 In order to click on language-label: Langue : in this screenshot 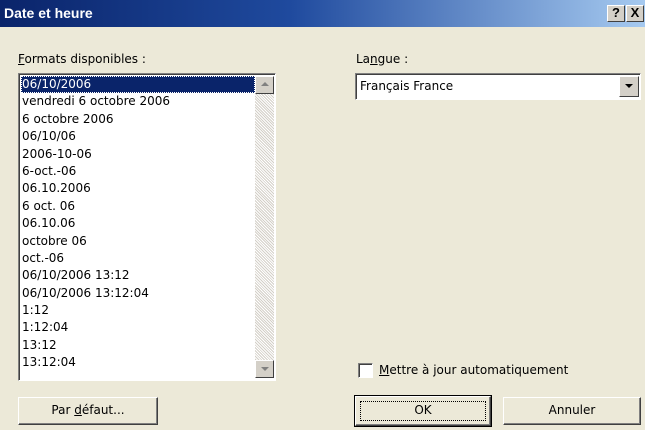, I will do `click(382, 59)`.